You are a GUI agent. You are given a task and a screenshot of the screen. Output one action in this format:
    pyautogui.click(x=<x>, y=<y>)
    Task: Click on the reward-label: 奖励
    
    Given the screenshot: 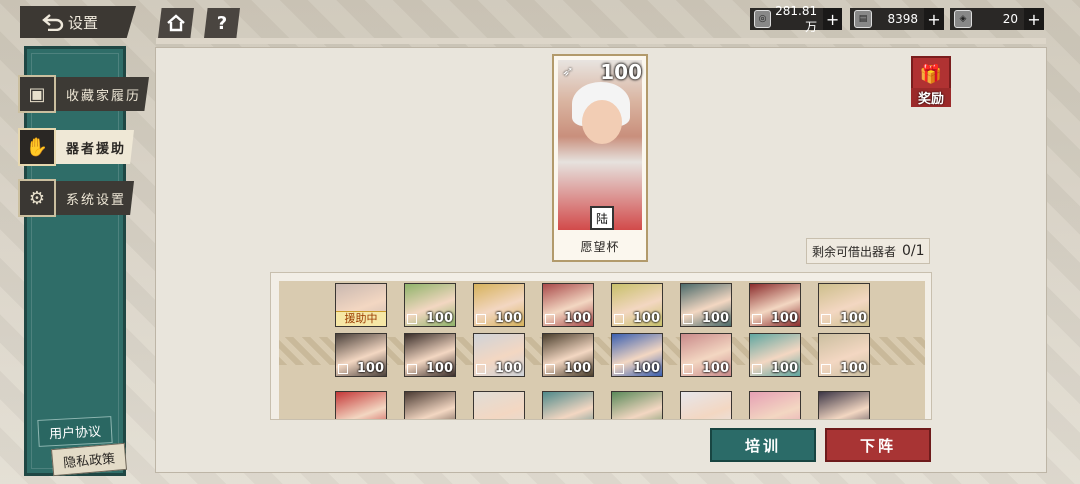 What is the action you would take?
    pyautogui.click(x=931, y=97)
    